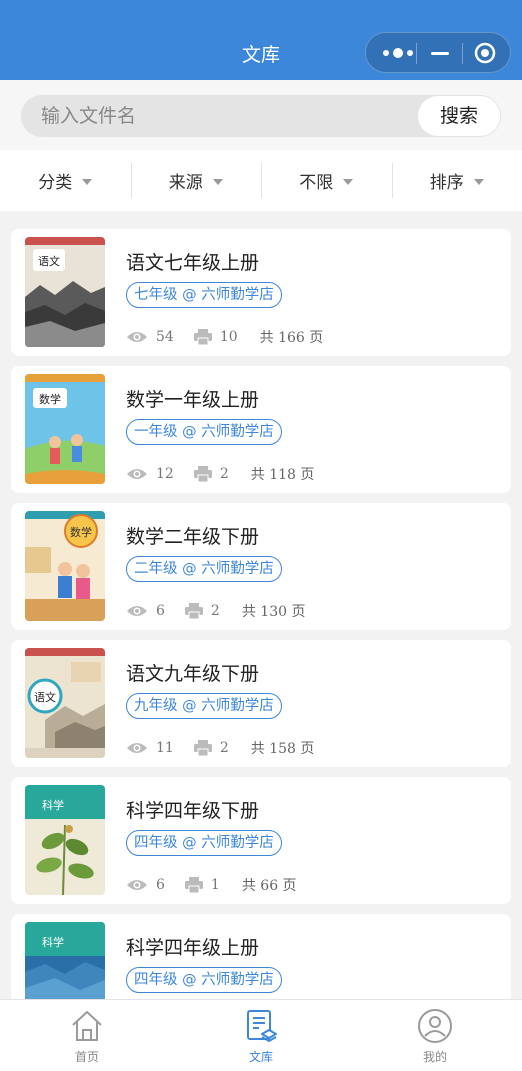 Image resolution: width=522 pixels, height=1071 pixels. I want to click on filter-limit: 不限, so click(326, 180).